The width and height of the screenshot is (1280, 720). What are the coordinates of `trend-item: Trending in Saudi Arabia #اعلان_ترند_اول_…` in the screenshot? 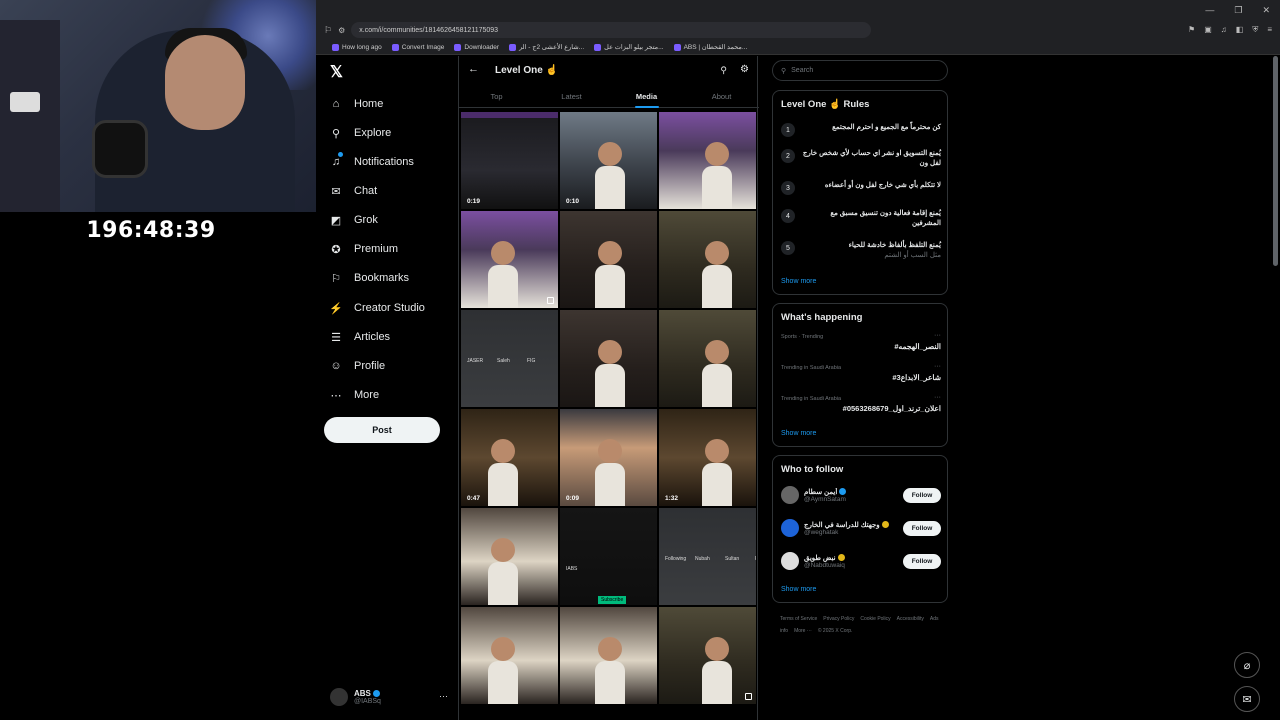 It's located at (861, 403).